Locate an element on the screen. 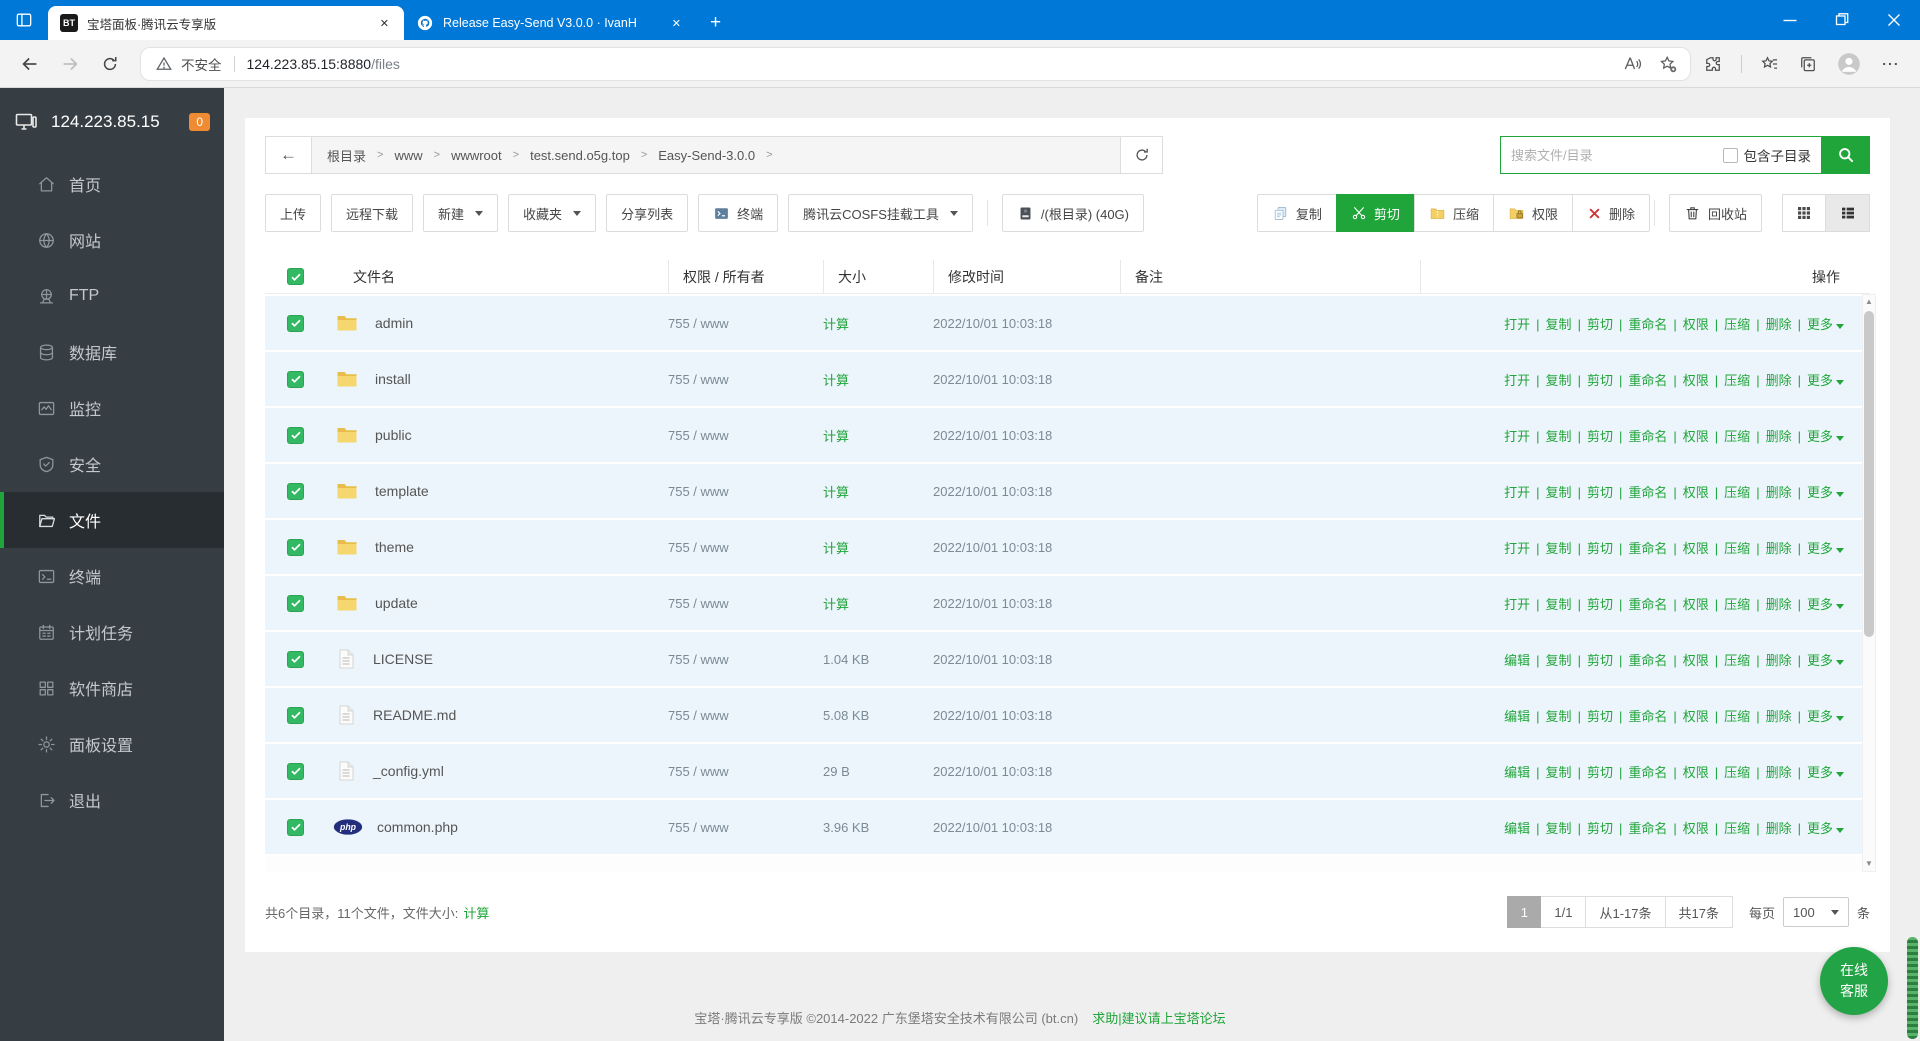 Image resolution: width=1920 pixels, height=1041 pixels. forward-icon is located at coordinates (70, 64).